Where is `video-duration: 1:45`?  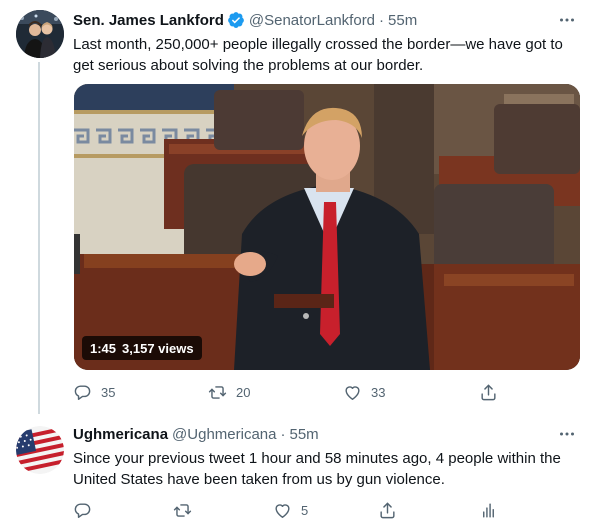 video-duration: 1:45 is located at coordinates (103, 348).